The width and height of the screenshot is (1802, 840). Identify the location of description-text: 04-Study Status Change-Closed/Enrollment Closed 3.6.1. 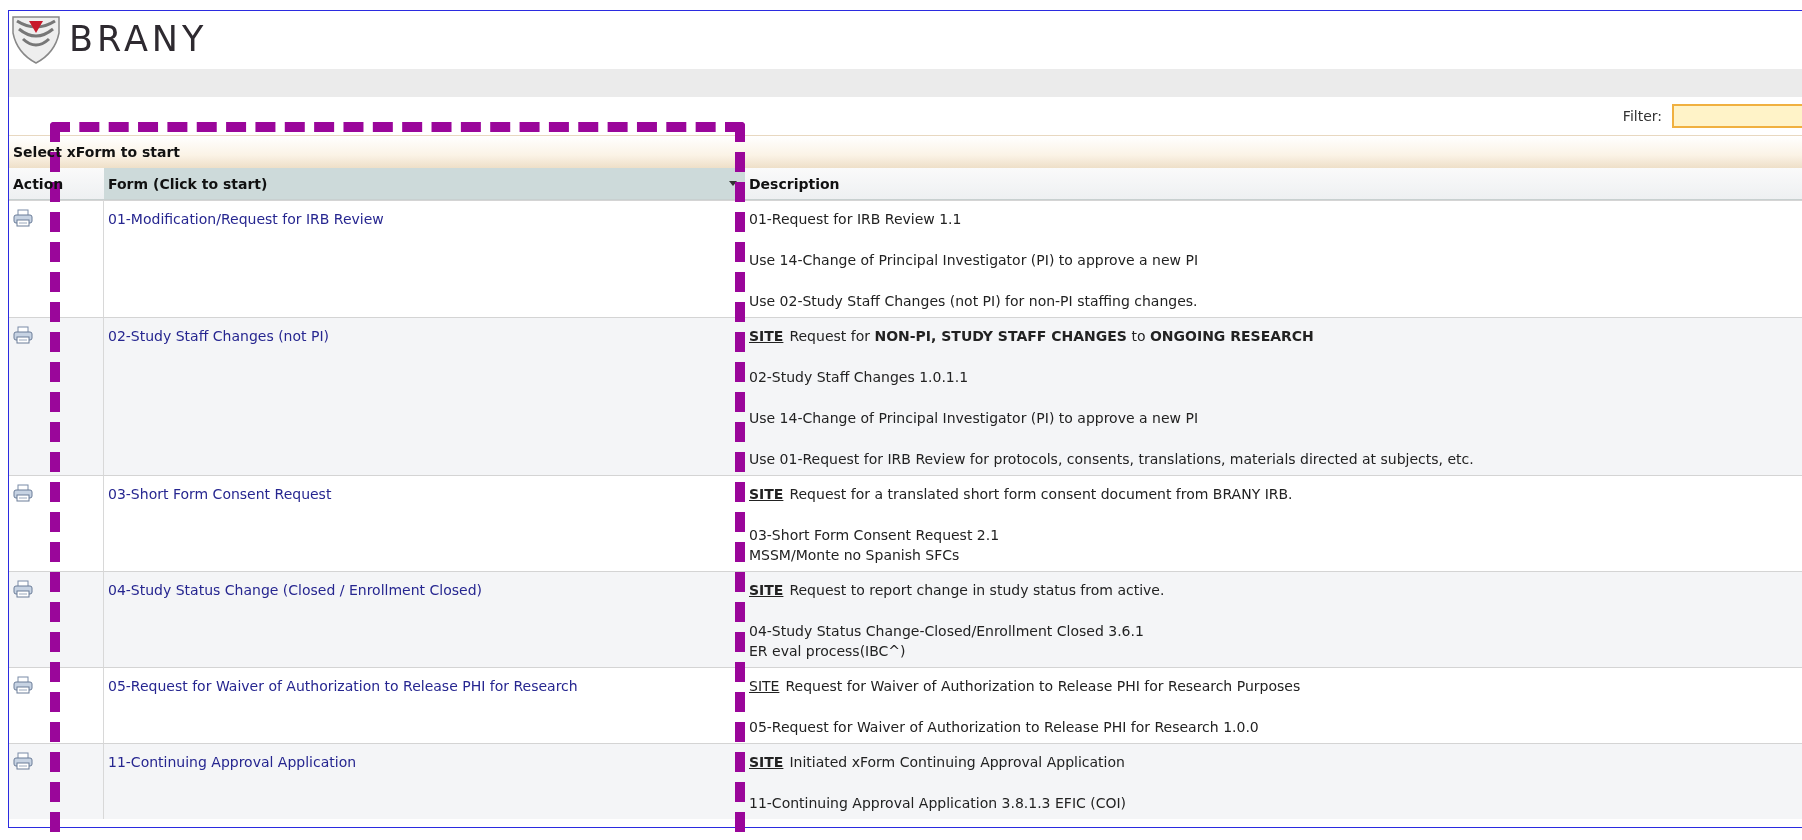
(947, 631).